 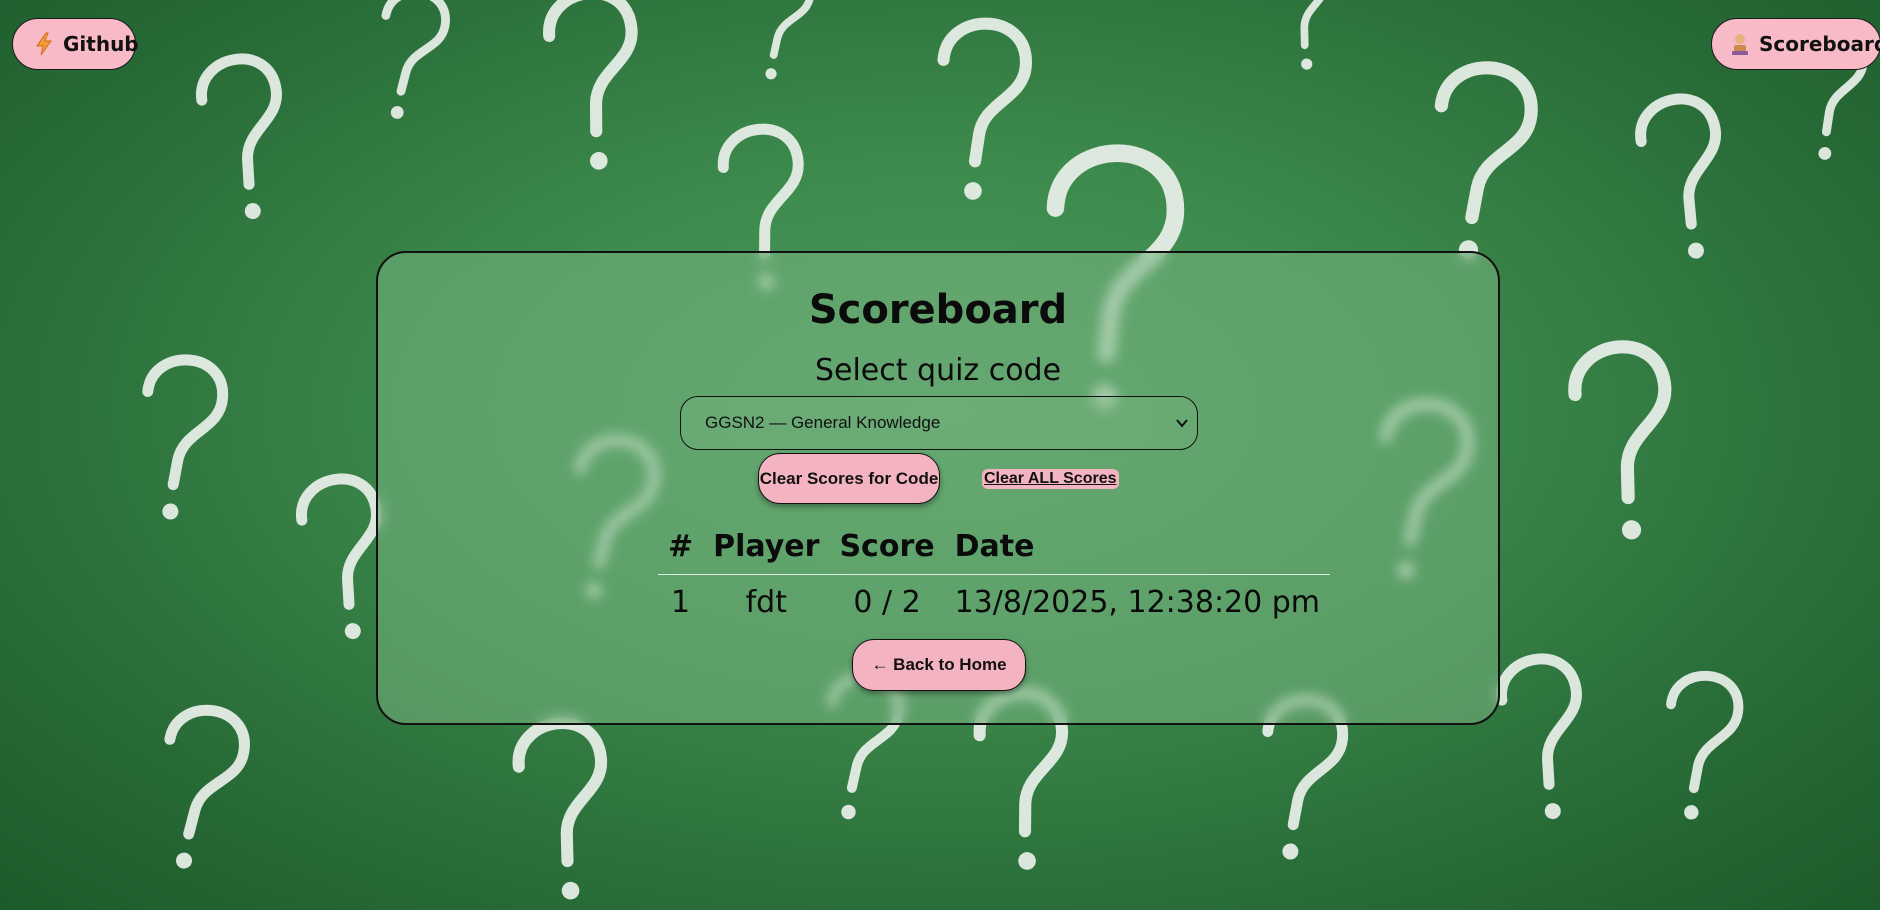 What do you see at coordinates (939, 665) in the screenshot?
I see `back-to-home-button: ← Back to Home` at bounding box center [939, 665].